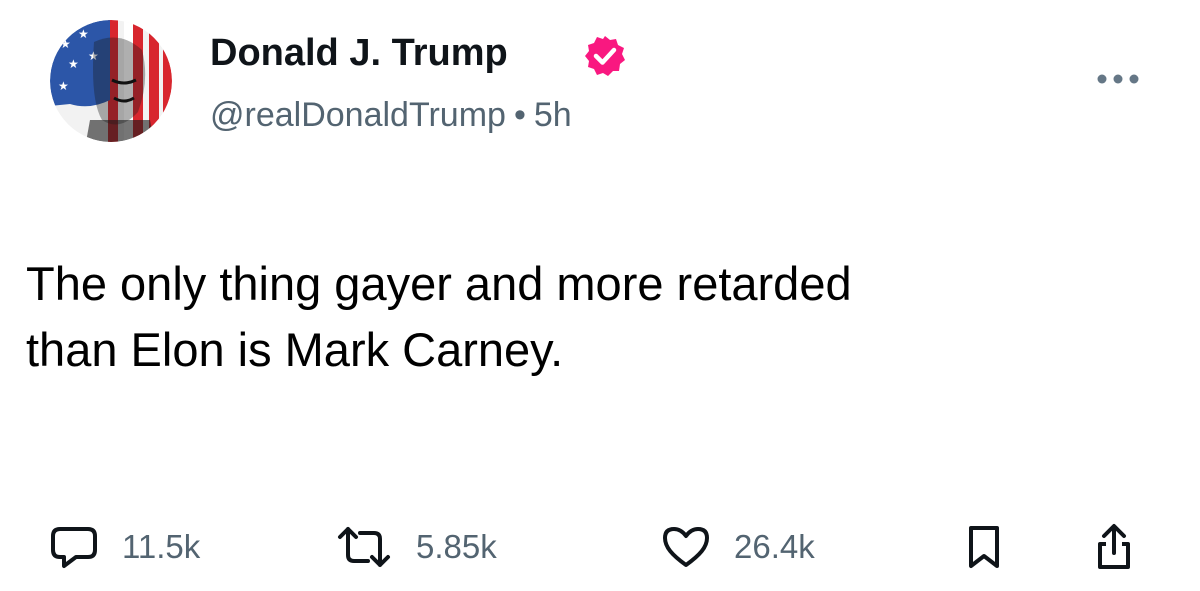 Image resolution: width=1200 pixels, height=591 pixels. What do you see at coordinates (553, 115) in the screenshot?
I see `post-time: 5h` at bounding box center [553, 115].